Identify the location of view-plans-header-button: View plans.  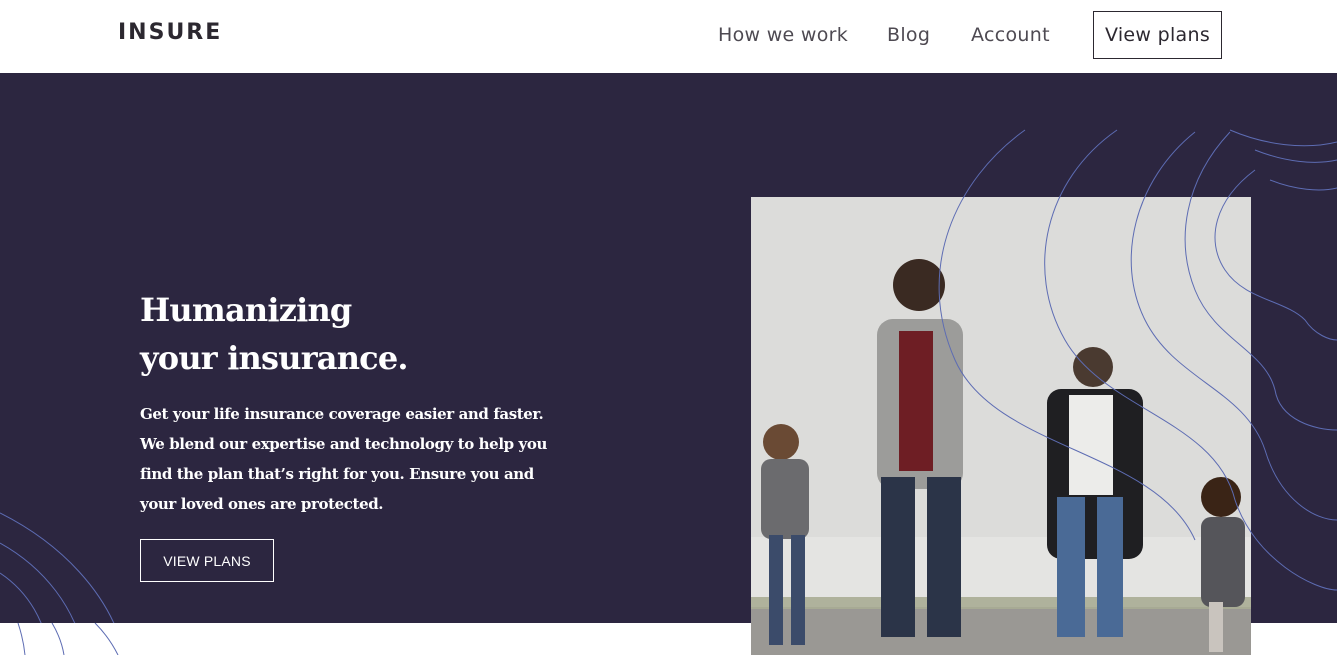
(1157, 35).